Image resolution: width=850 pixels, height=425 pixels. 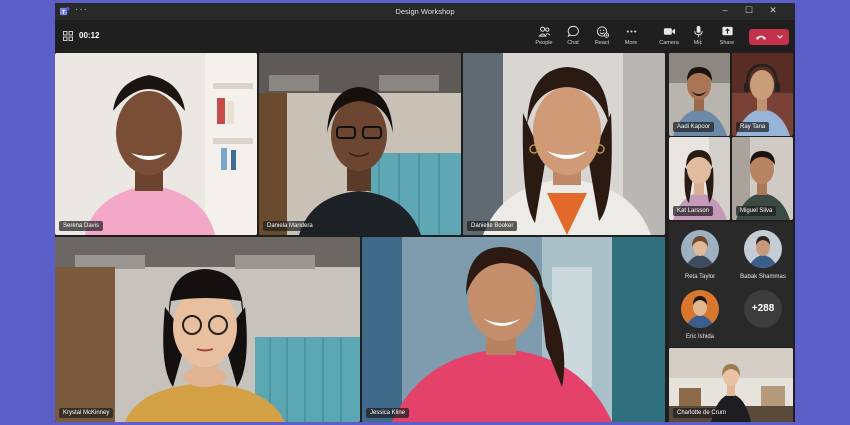 What do you see at coordinates (631, 37) in the screenshot?
I see `more-button: More` at bounding box center [631, 37].